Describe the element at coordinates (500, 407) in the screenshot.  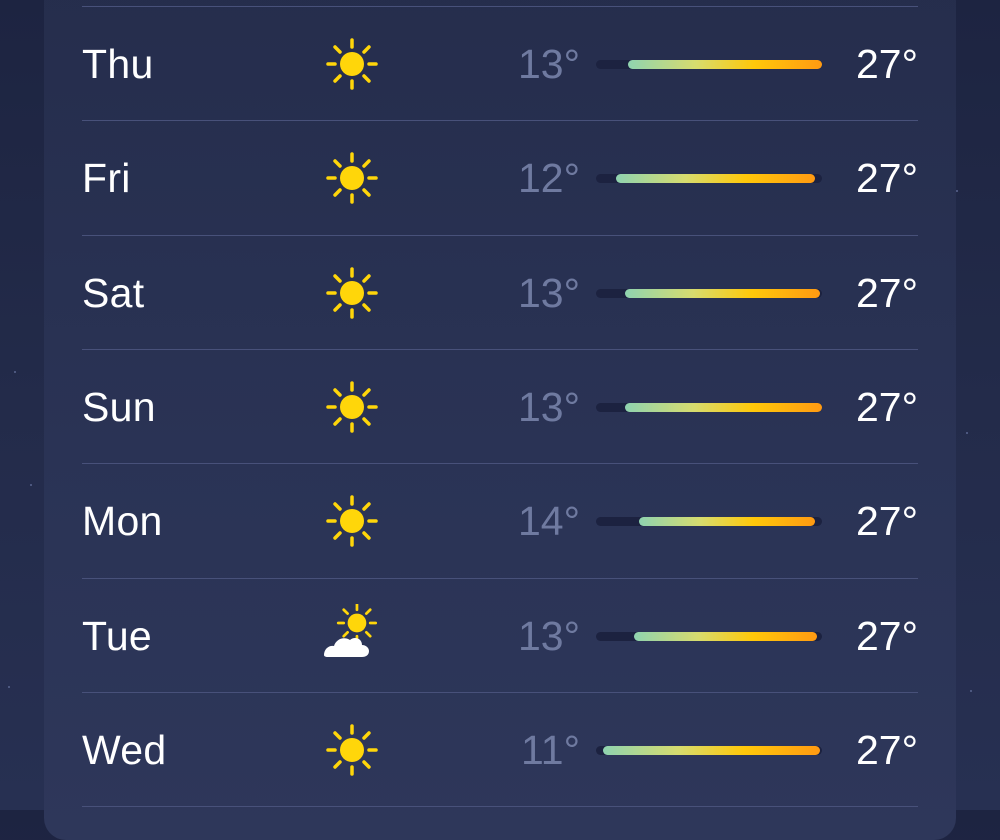
I see `forecast-row-sun: Sun 13° 27°` at that location.